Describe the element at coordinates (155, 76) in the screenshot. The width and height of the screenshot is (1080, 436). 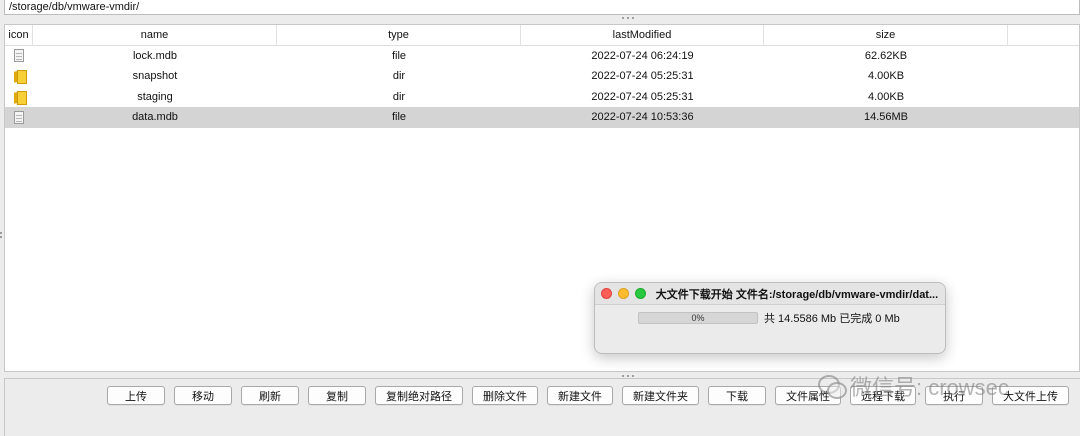
I see `row-name: snapshot` at that location.